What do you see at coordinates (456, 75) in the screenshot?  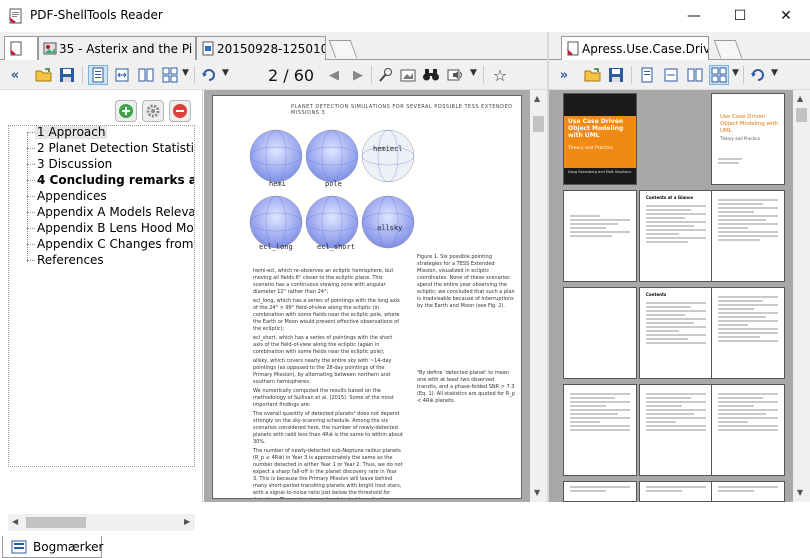 I see `read-aloud-icon` at bounding box center [456, 75].